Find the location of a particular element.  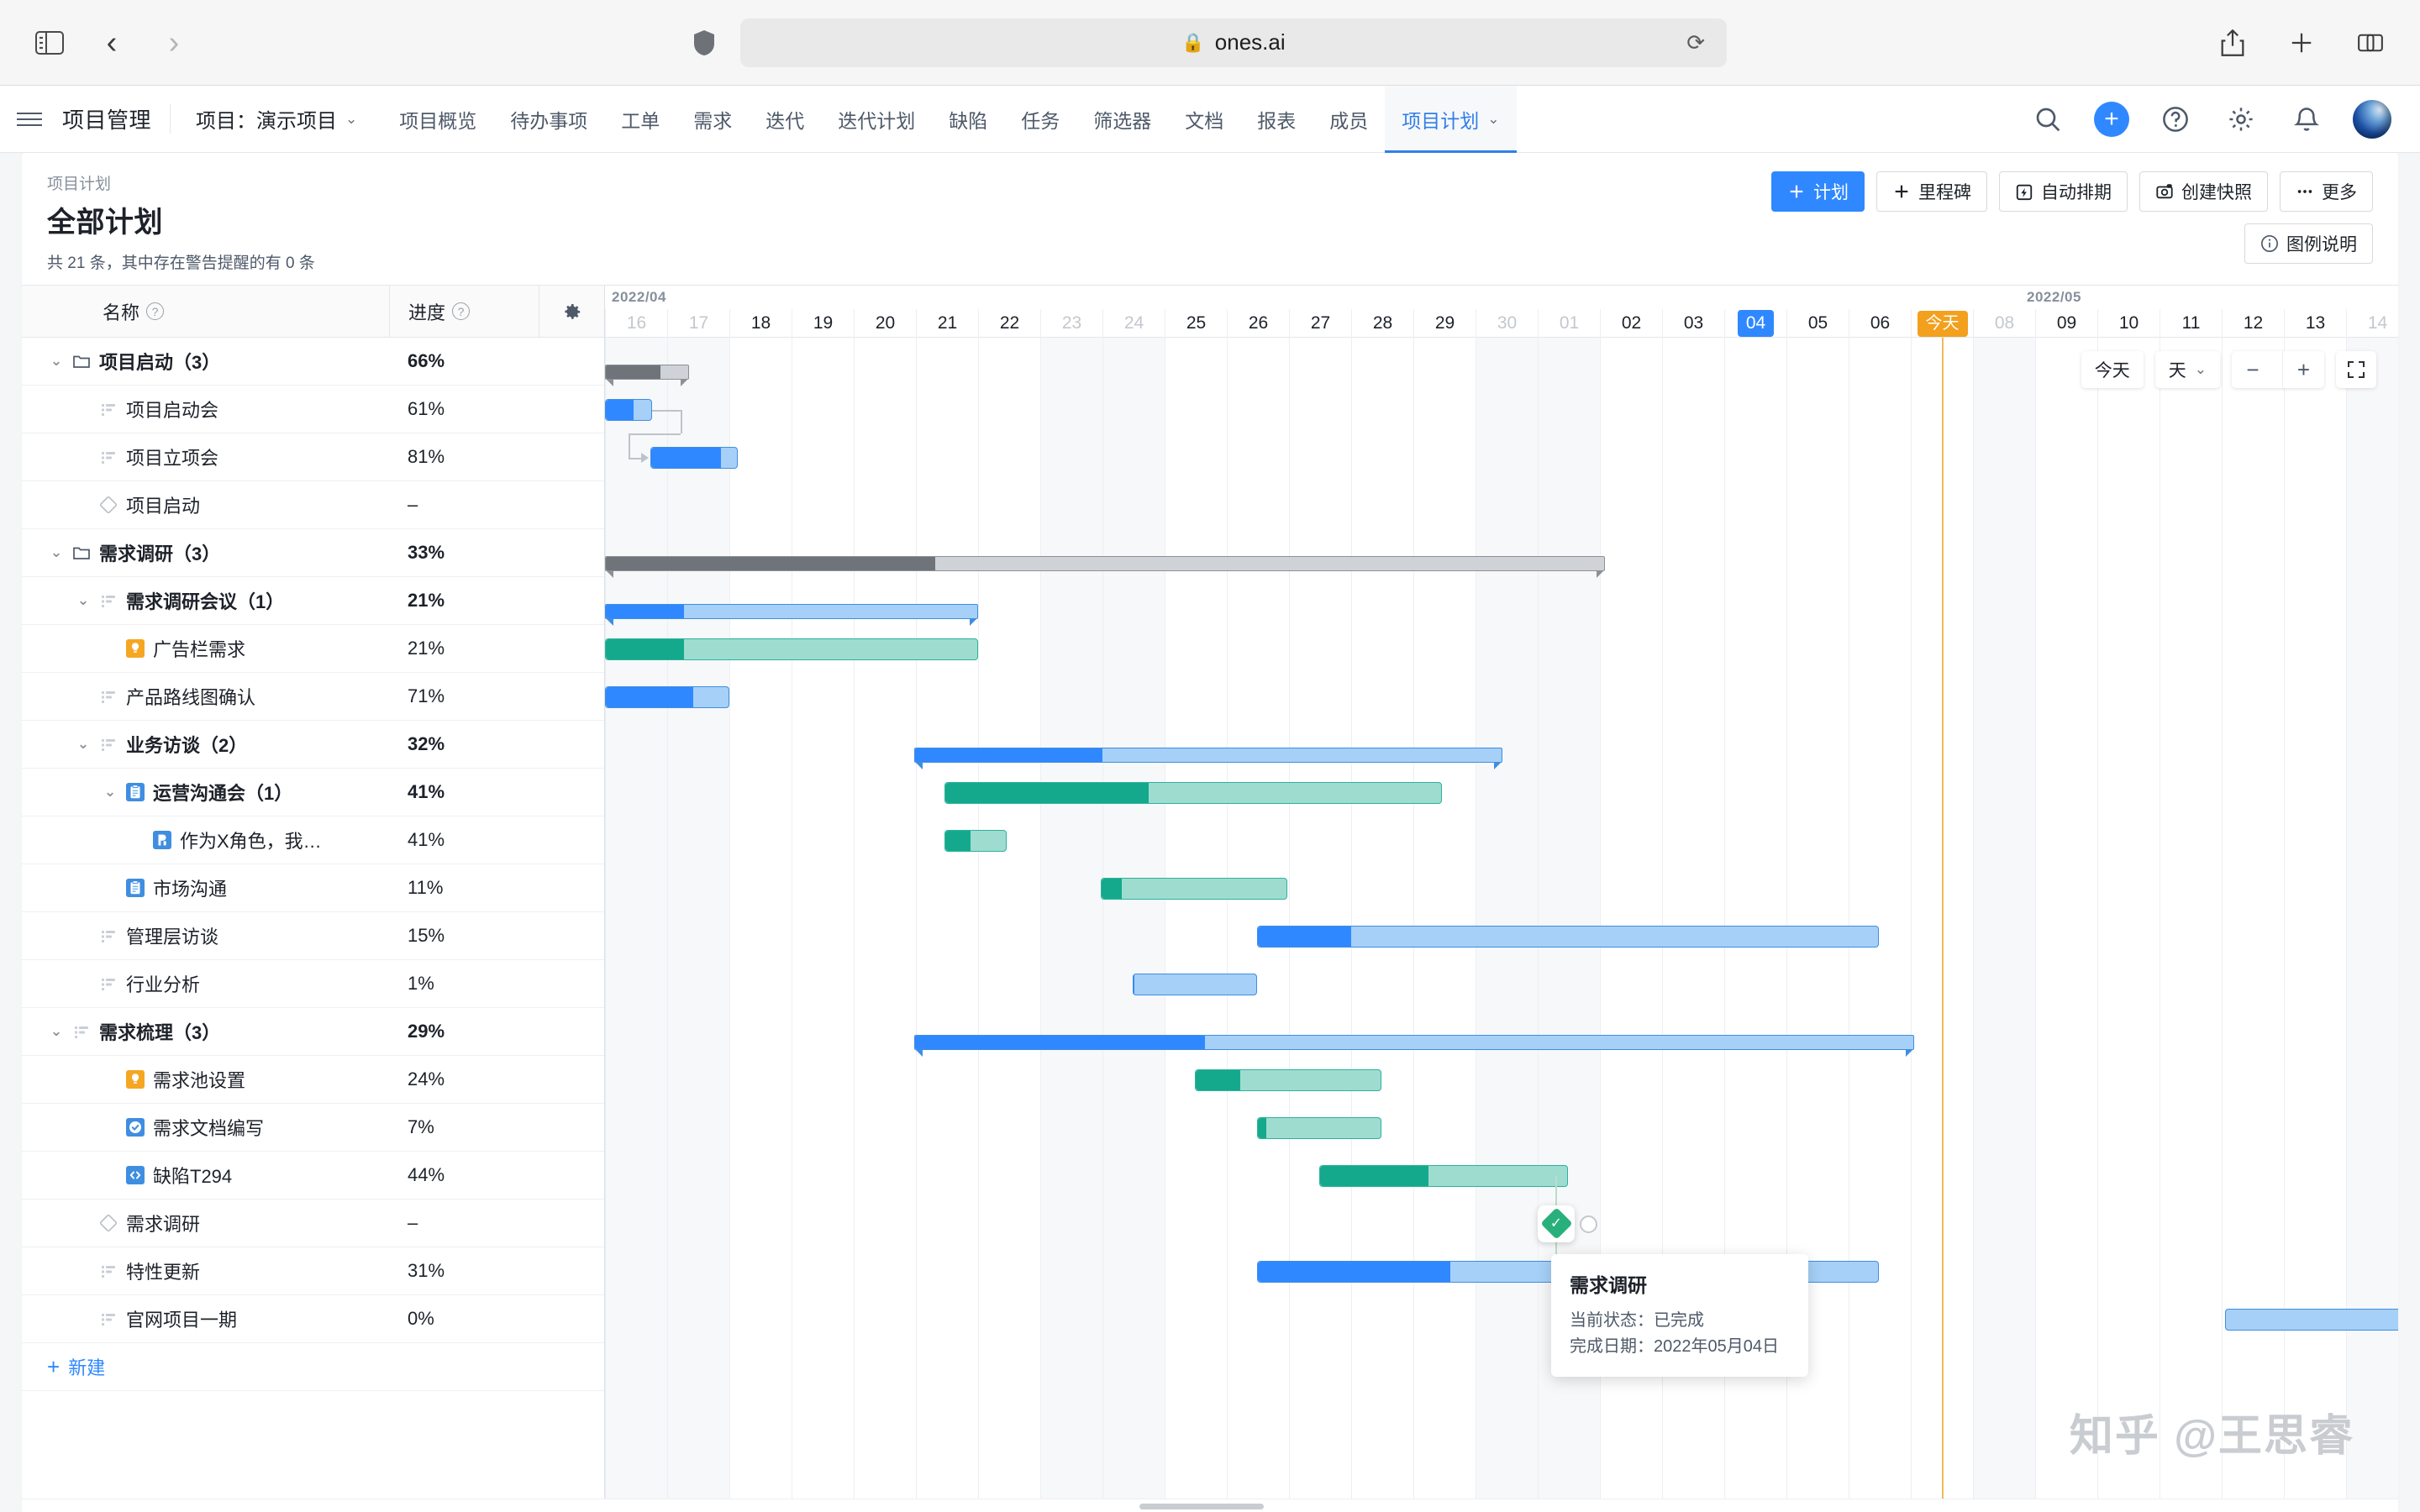

day-cell: 09 is located at coordinates (2066, 323).